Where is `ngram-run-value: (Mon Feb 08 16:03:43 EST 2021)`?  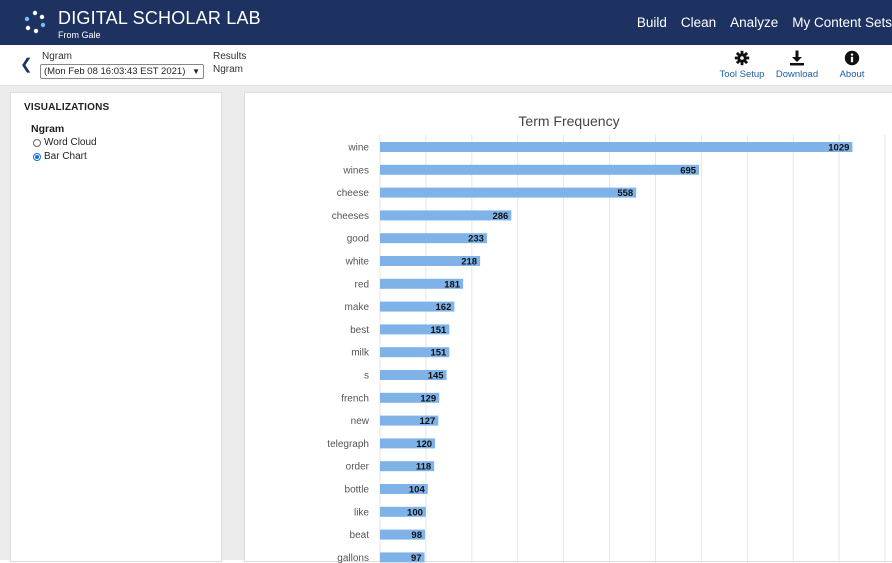 ngram-run-value: (Mon Feb 08 16:03:43 EST 2021) is located at coordinates (115, 71).